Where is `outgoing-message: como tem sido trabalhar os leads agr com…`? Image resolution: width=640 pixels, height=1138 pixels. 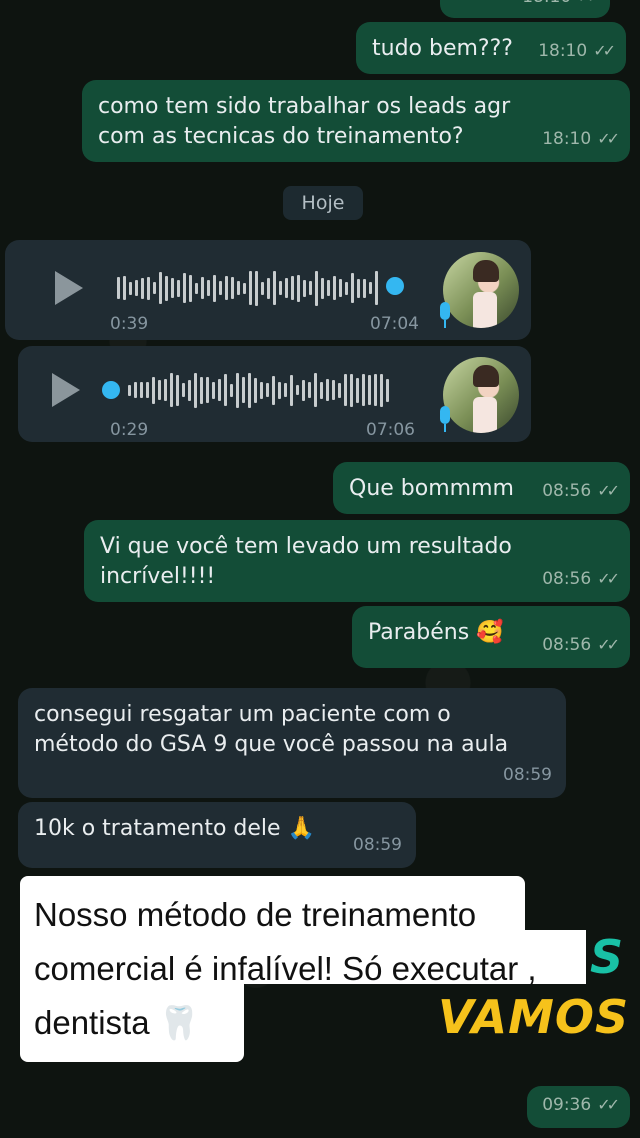
outgoing-message: como tem sido trabalhar os leads agr com… is located at coordinates (356, 121).